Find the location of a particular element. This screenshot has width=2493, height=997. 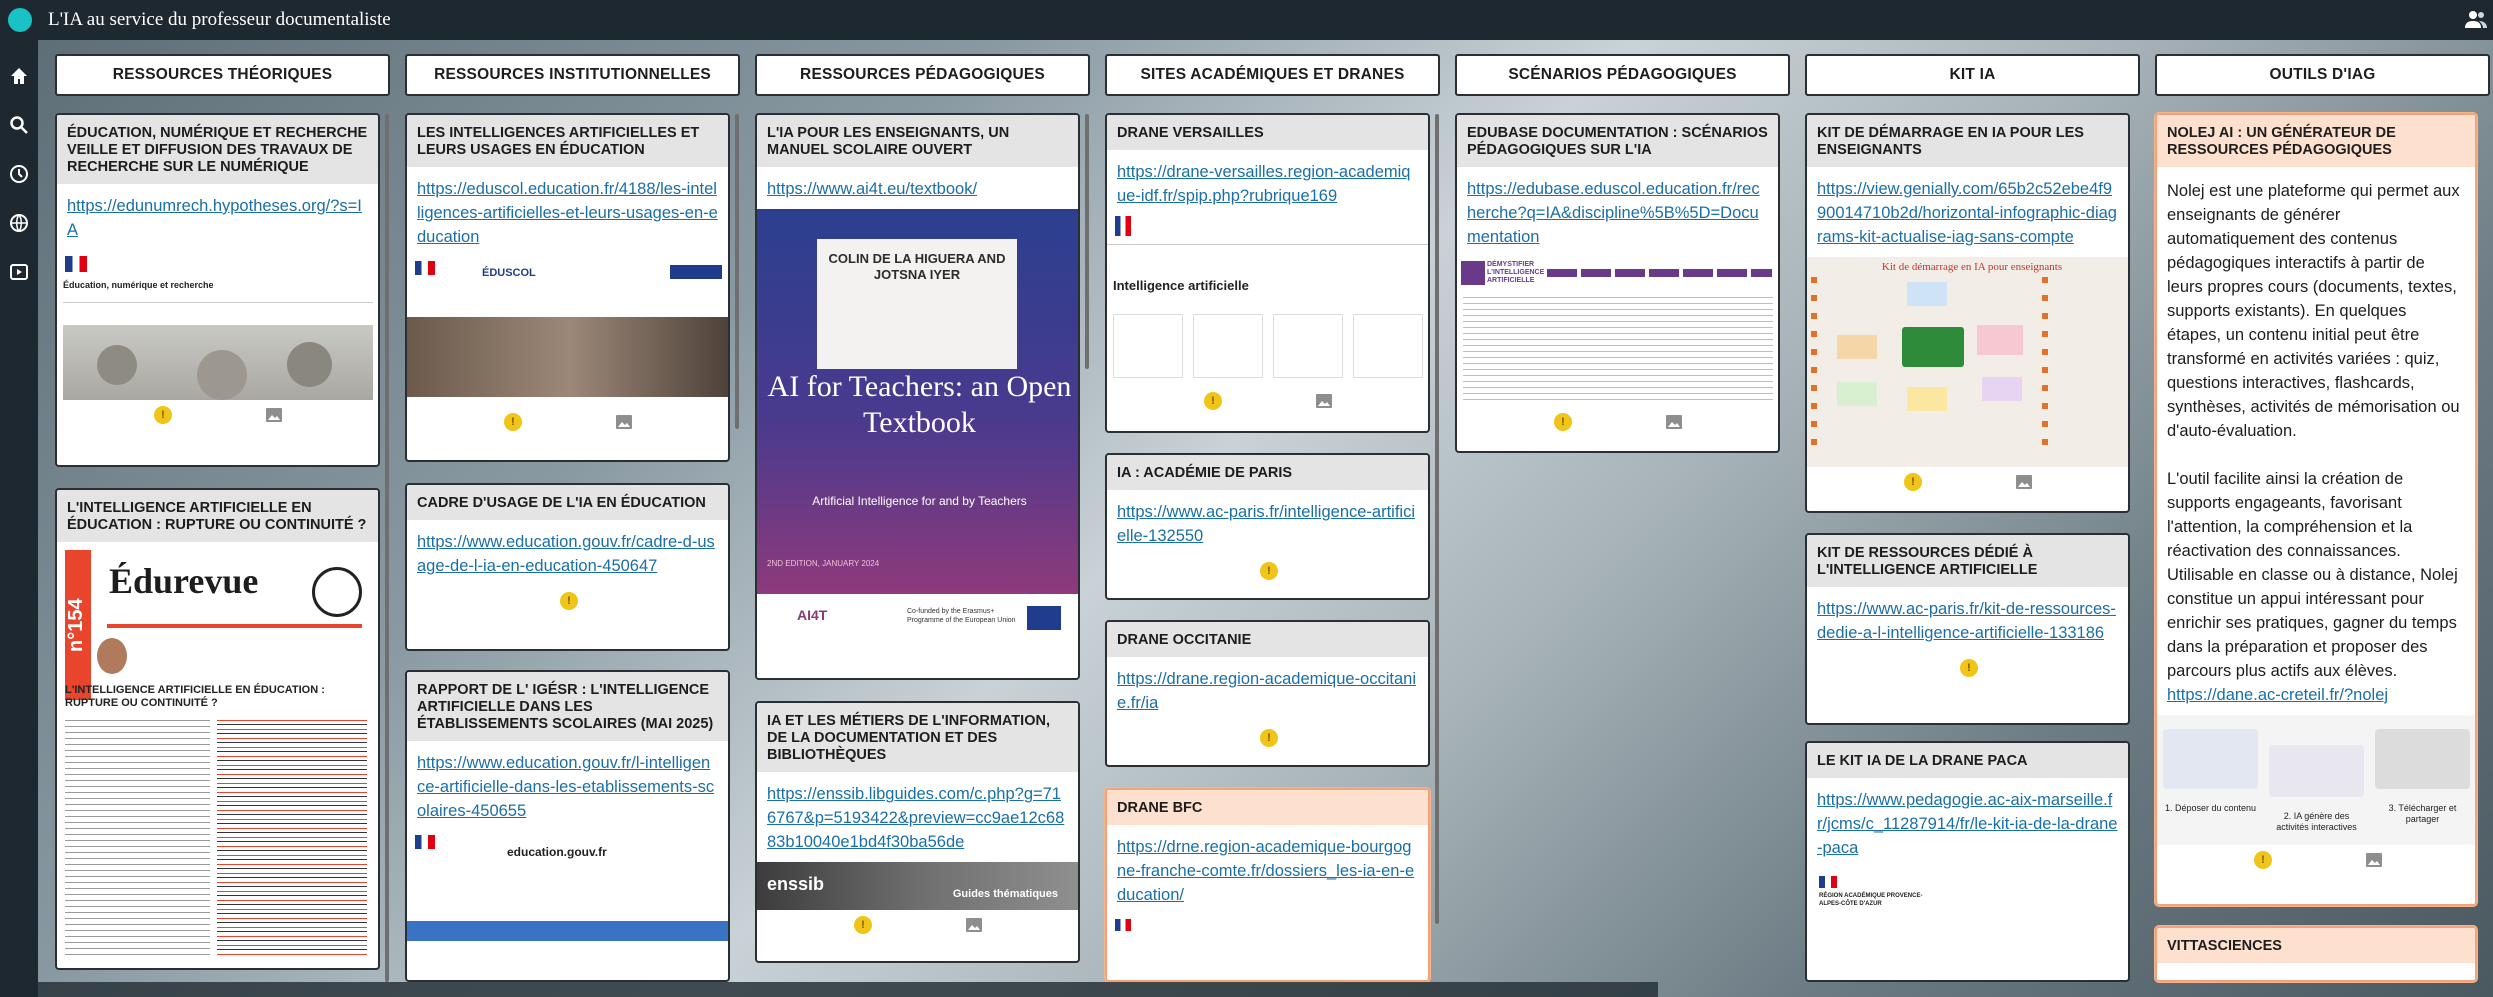

horizontal-scrollbar is located at coordinates (848, 989).